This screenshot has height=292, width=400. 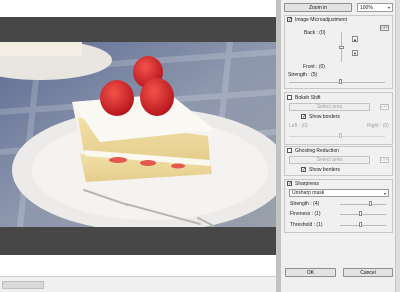 What do you see at coordinates (384, 28) in the screenshot?
I see `area-display-icon: OFF` at bounding box center [384, 28].